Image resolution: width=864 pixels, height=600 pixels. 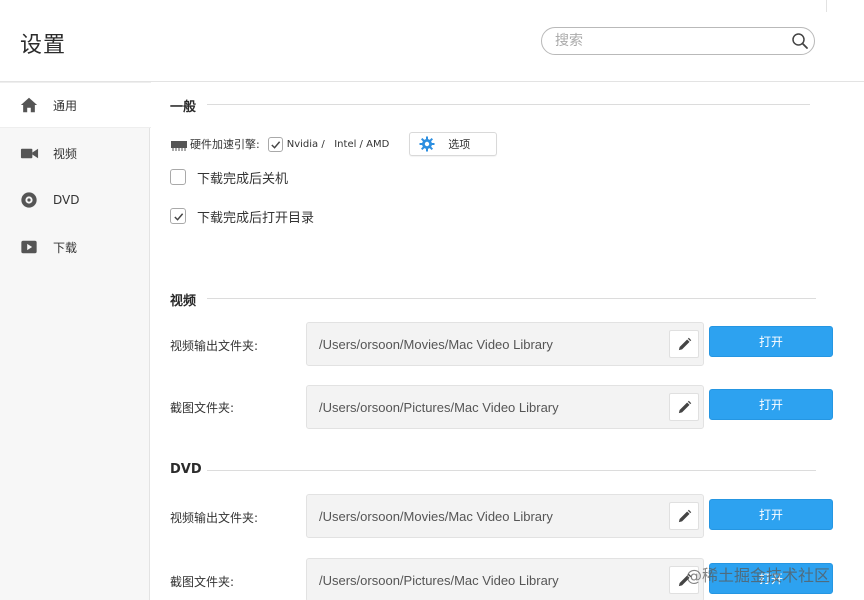 What do you see at coordinates (178, 216) in the screenshot?
I see `open-dir-checkbox` at bounding box center [178, 216].